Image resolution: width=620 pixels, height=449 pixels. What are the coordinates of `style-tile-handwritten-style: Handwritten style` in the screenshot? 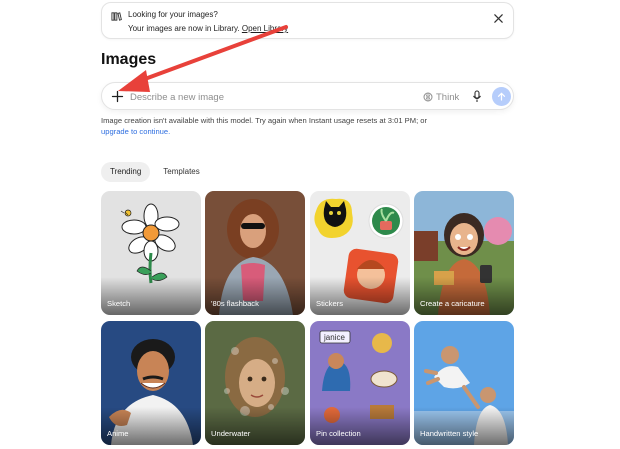 It's located at (464, 383).